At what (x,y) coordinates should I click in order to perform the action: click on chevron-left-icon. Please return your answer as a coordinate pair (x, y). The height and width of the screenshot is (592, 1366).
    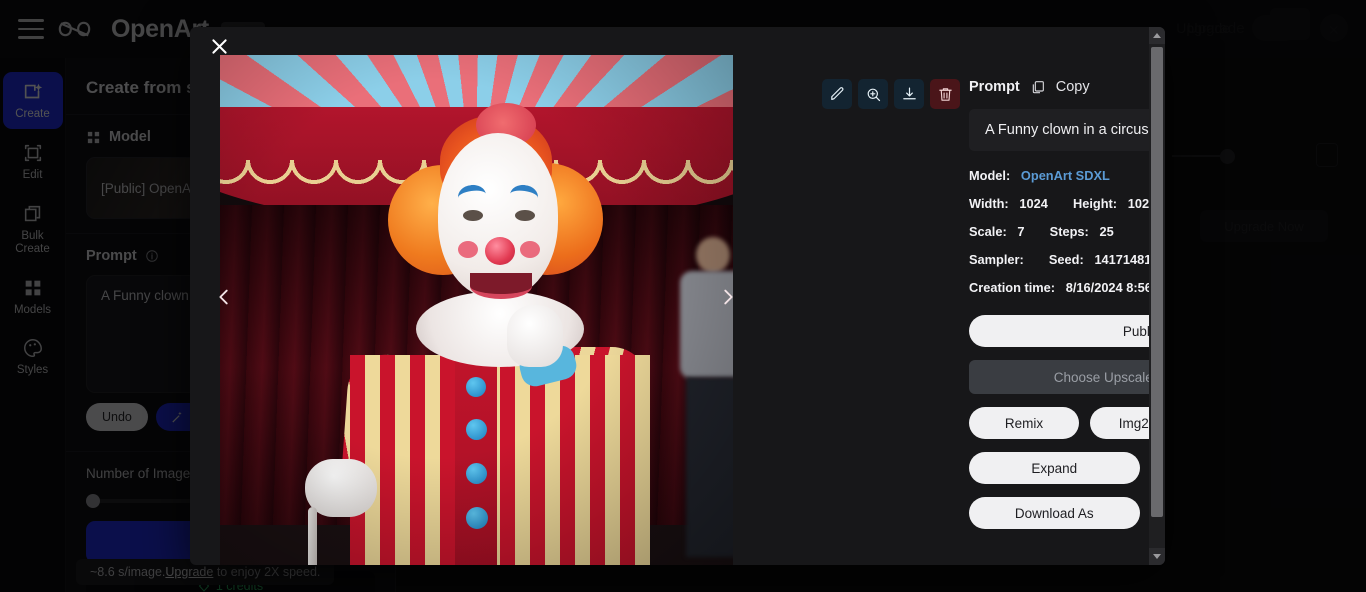
    Looking at the image, I should click on (223, 297).